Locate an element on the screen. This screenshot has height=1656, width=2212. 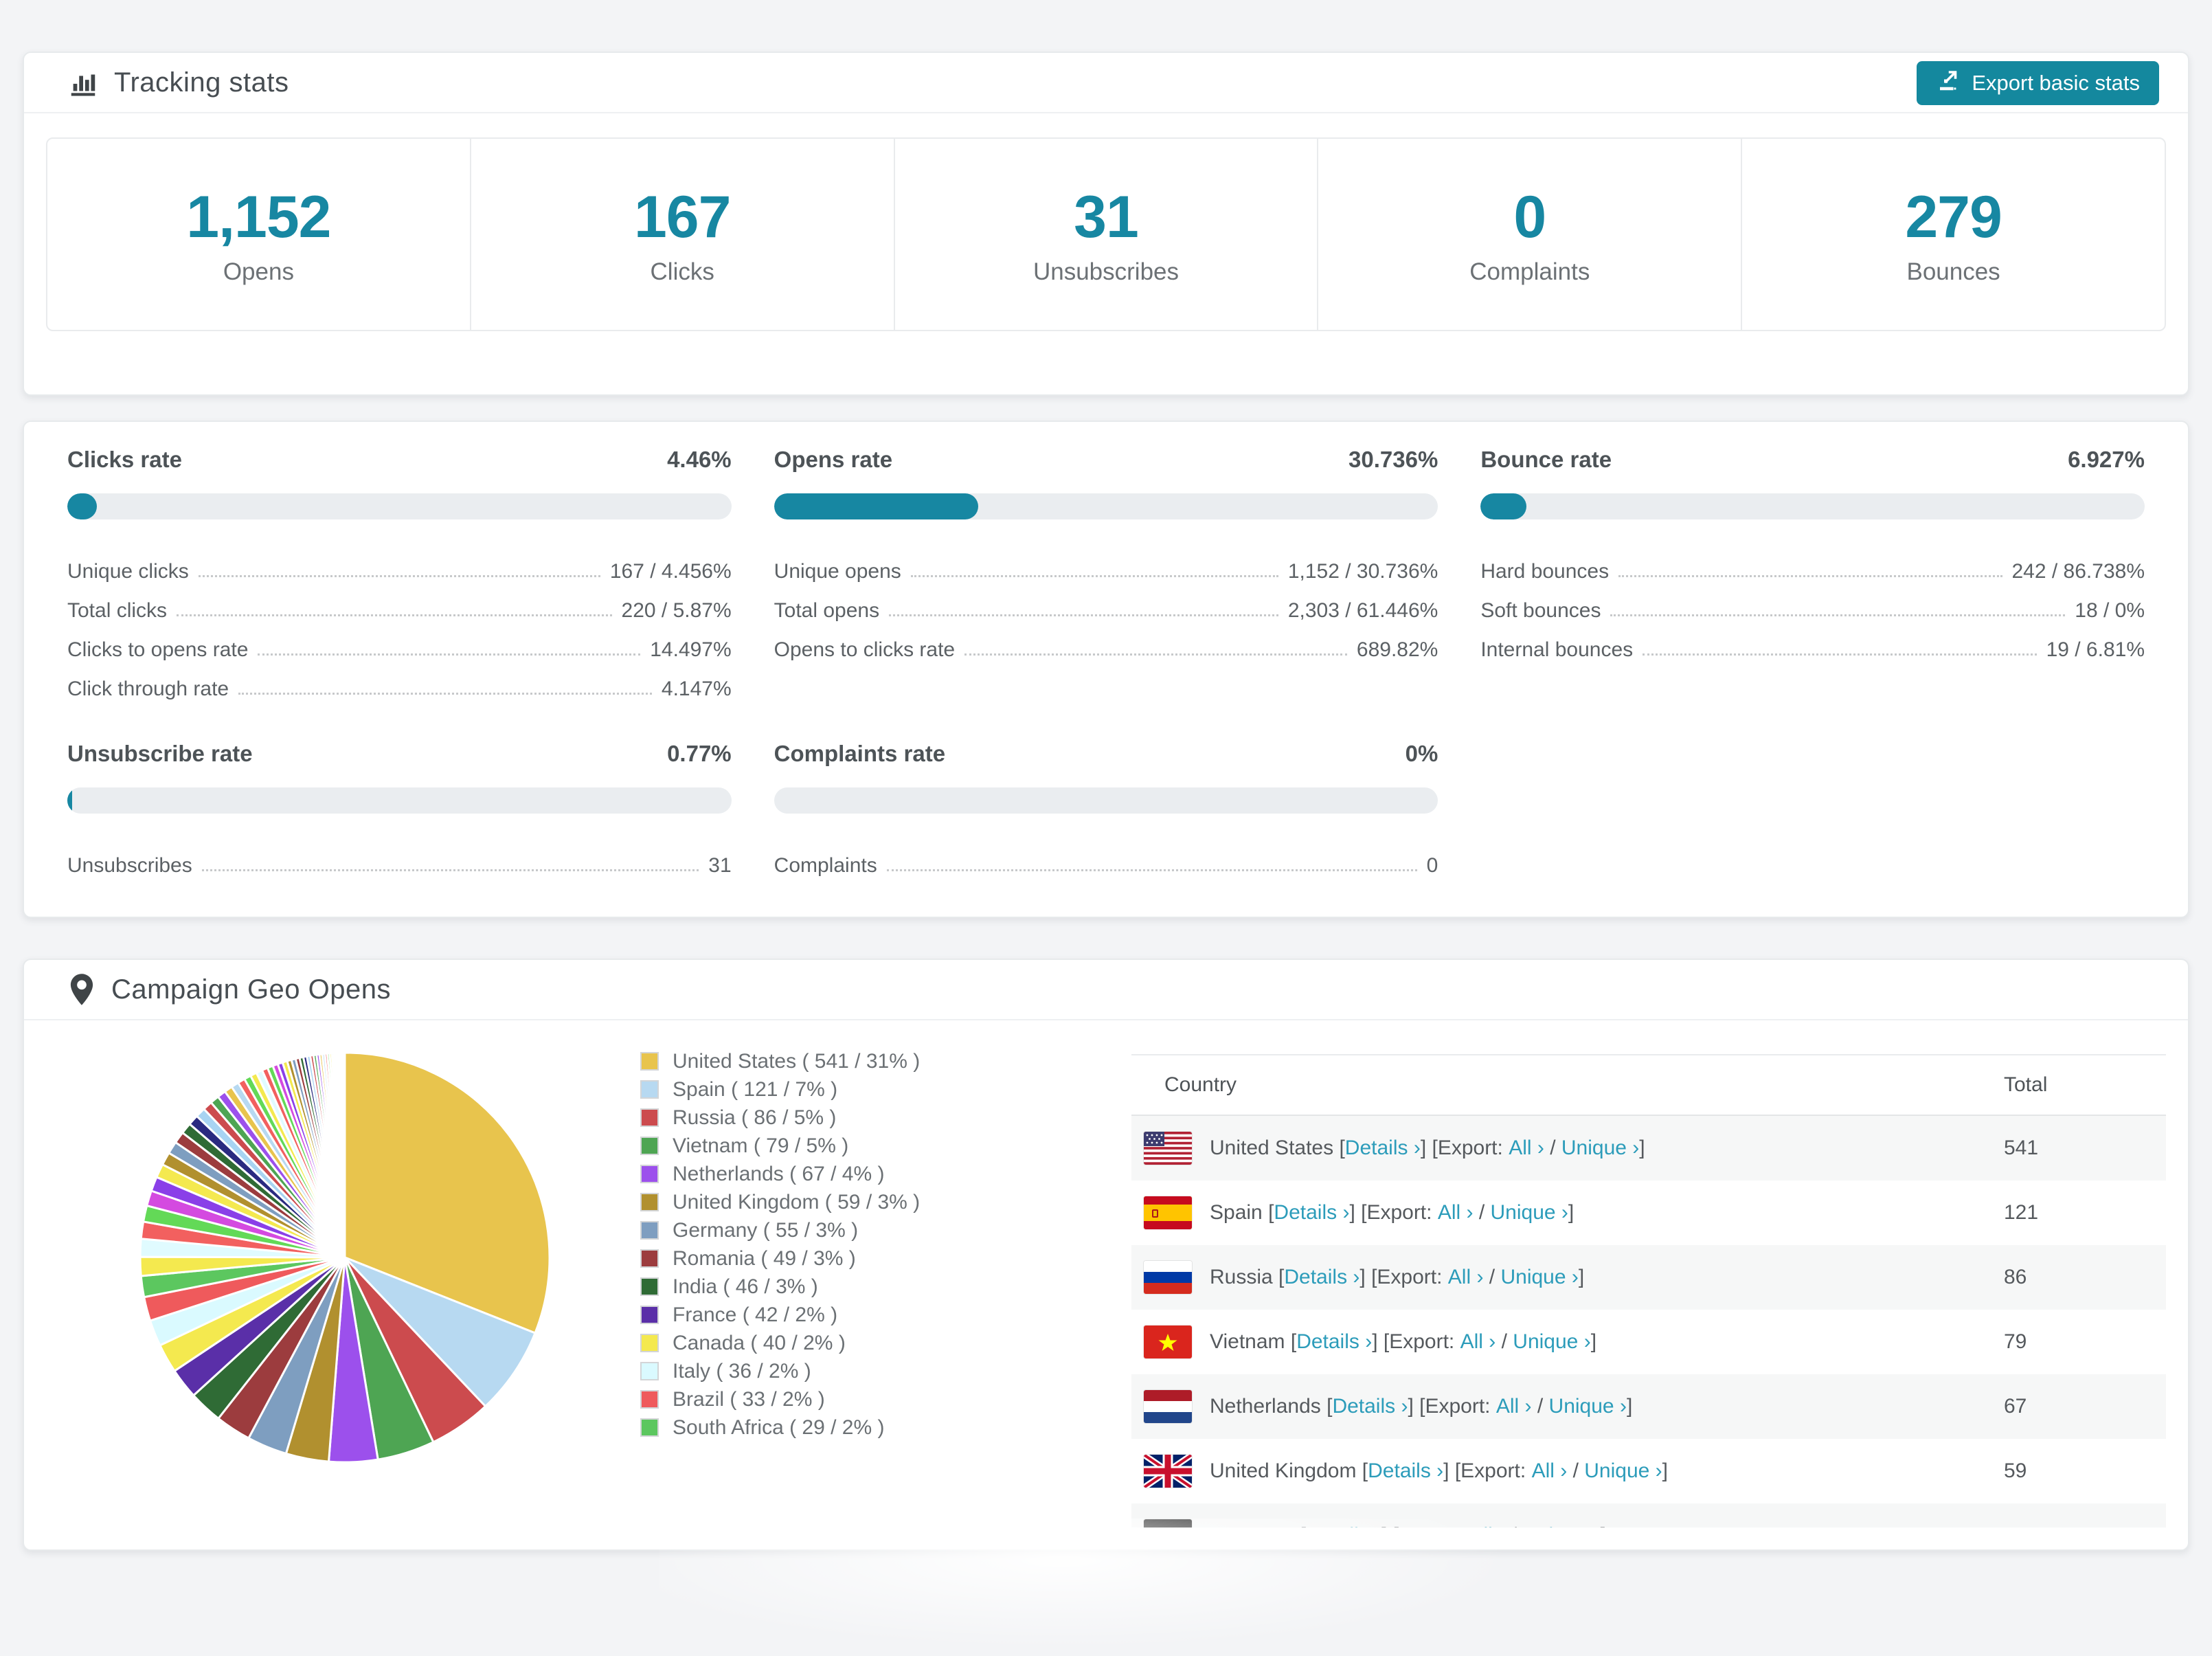
rate-value: 6.927% is located at coordinates (2106, 459).